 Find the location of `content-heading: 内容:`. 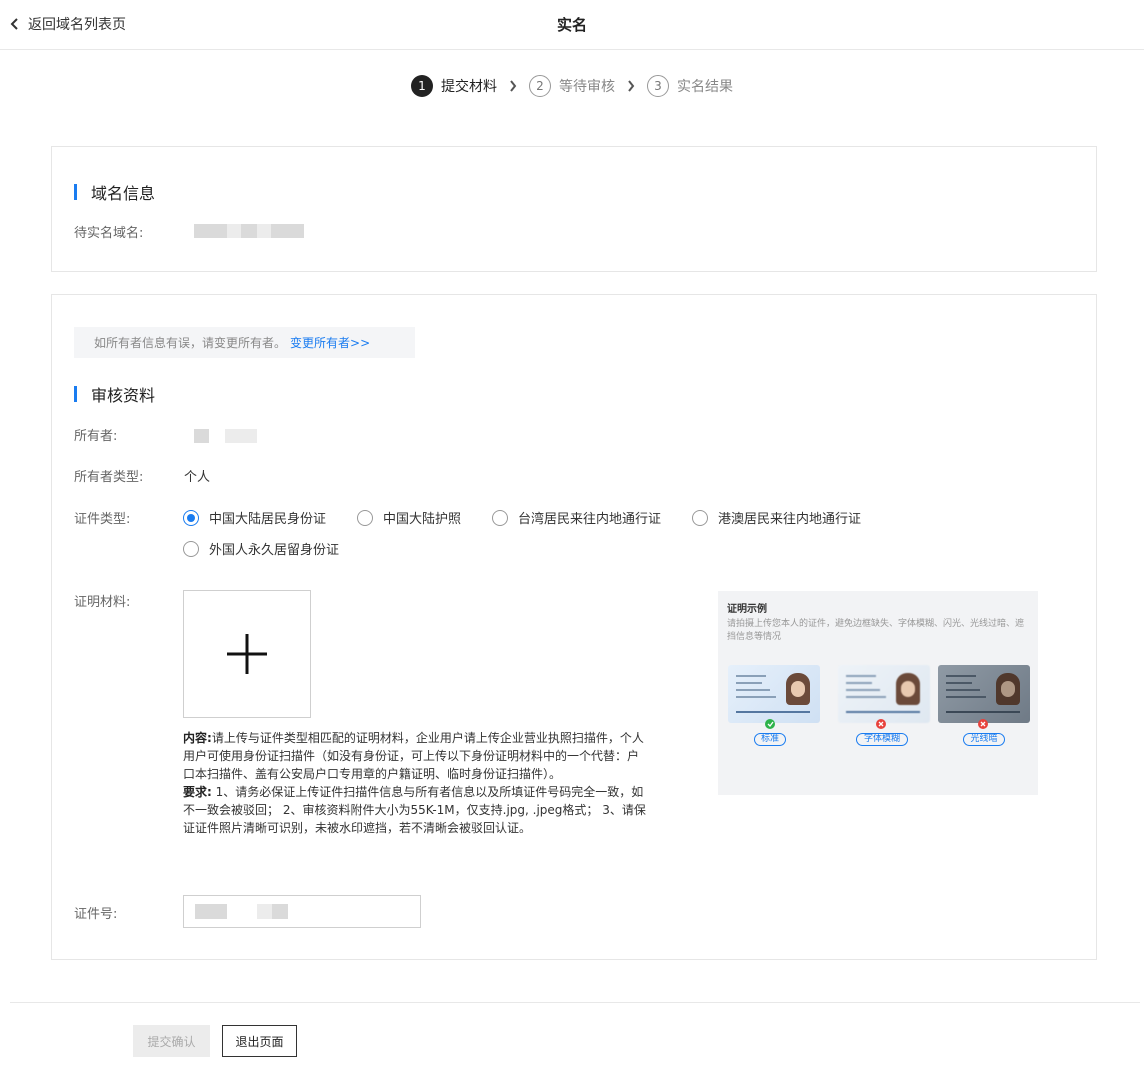

content-heading: 内容: is located at coordinates (197, 738).